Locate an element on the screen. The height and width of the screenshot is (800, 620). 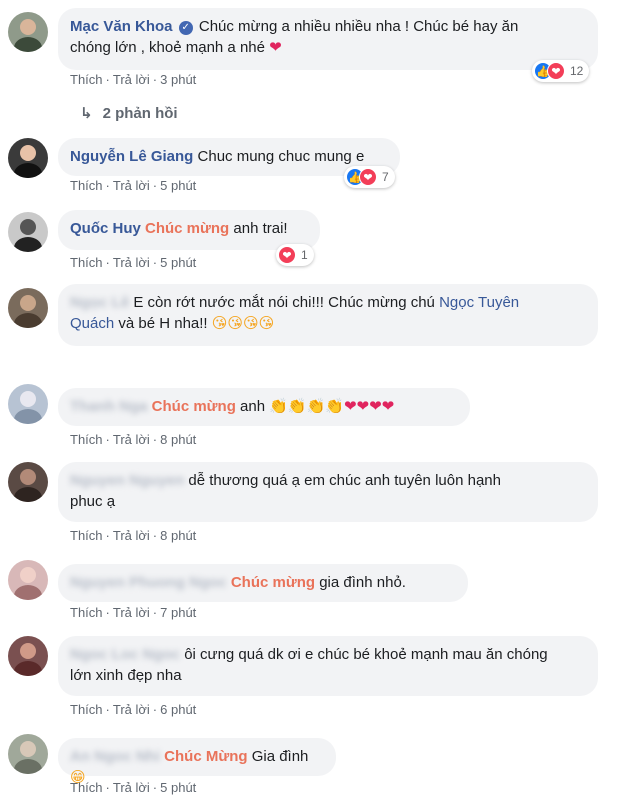
comment-author: Quốc Huy is located at coordinates (105, 228).